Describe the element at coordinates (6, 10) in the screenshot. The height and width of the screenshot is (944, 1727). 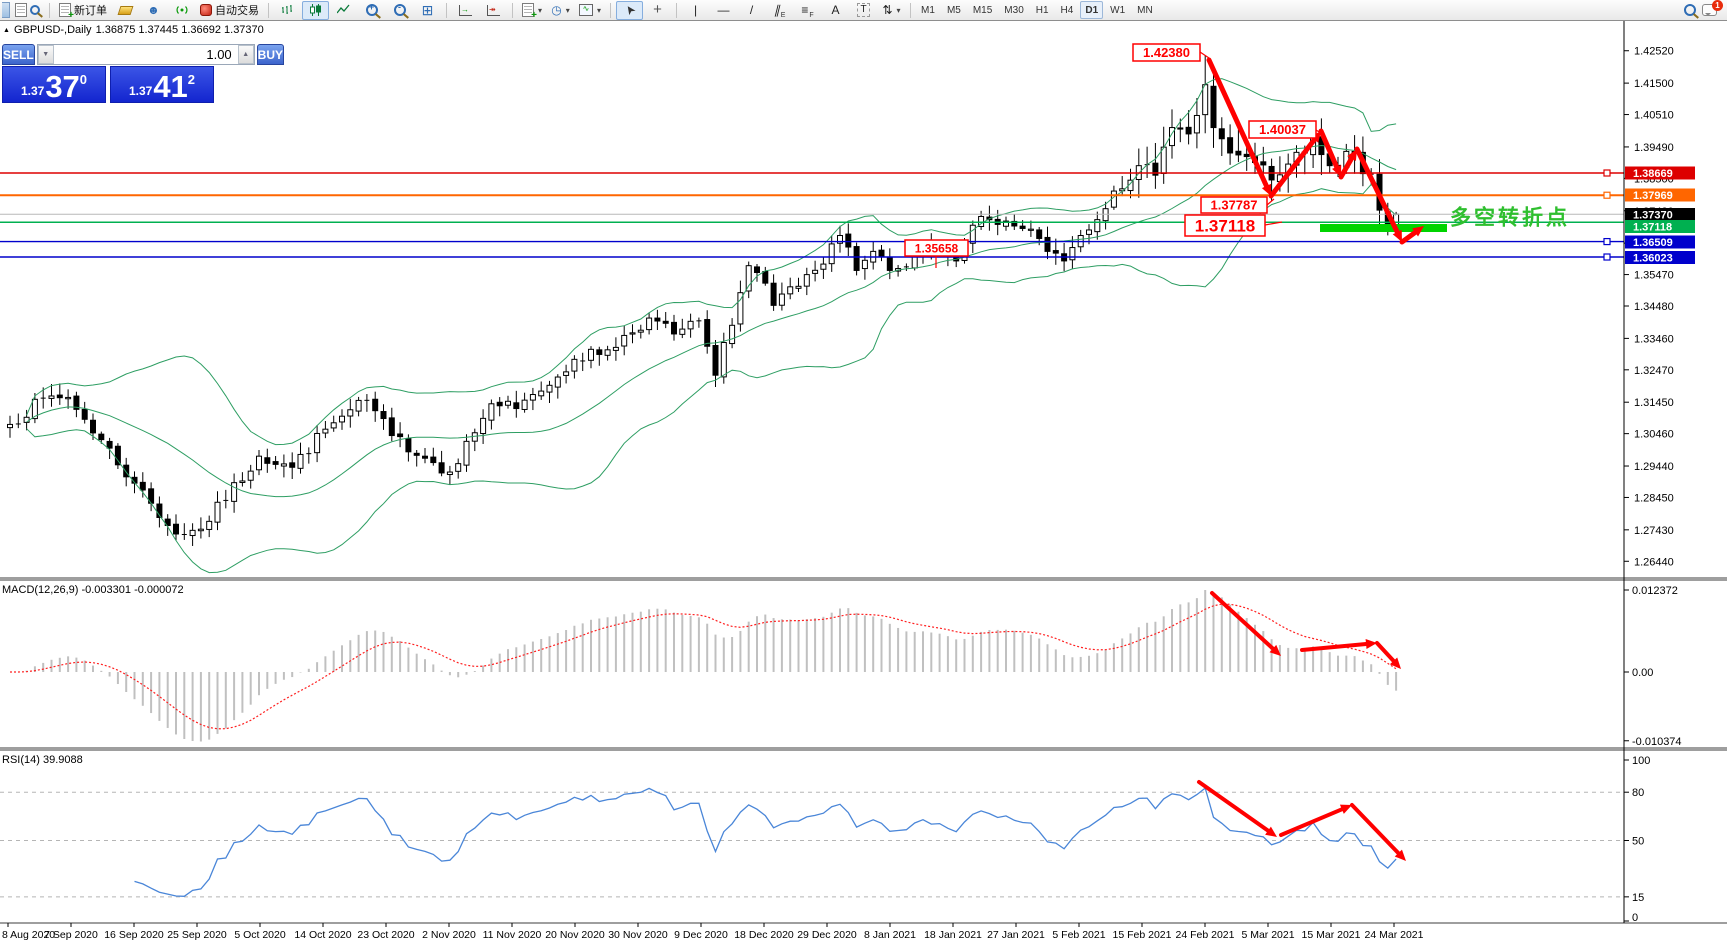
I see `clipped-toolbar-icon` at that location.